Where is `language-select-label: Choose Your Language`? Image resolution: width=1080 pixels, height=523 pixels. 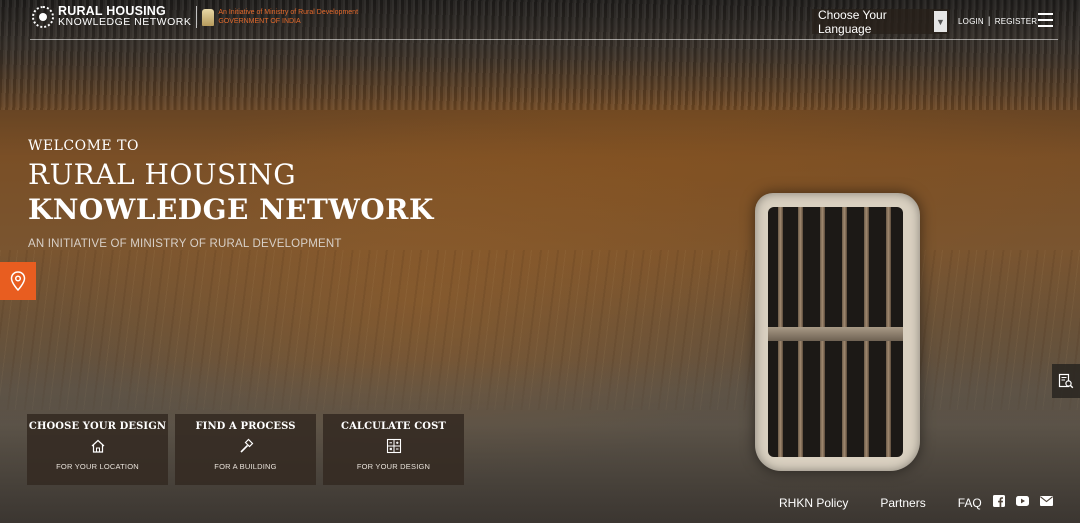 language-select-label: Choose Your Language is located at coordinates (852, 21).